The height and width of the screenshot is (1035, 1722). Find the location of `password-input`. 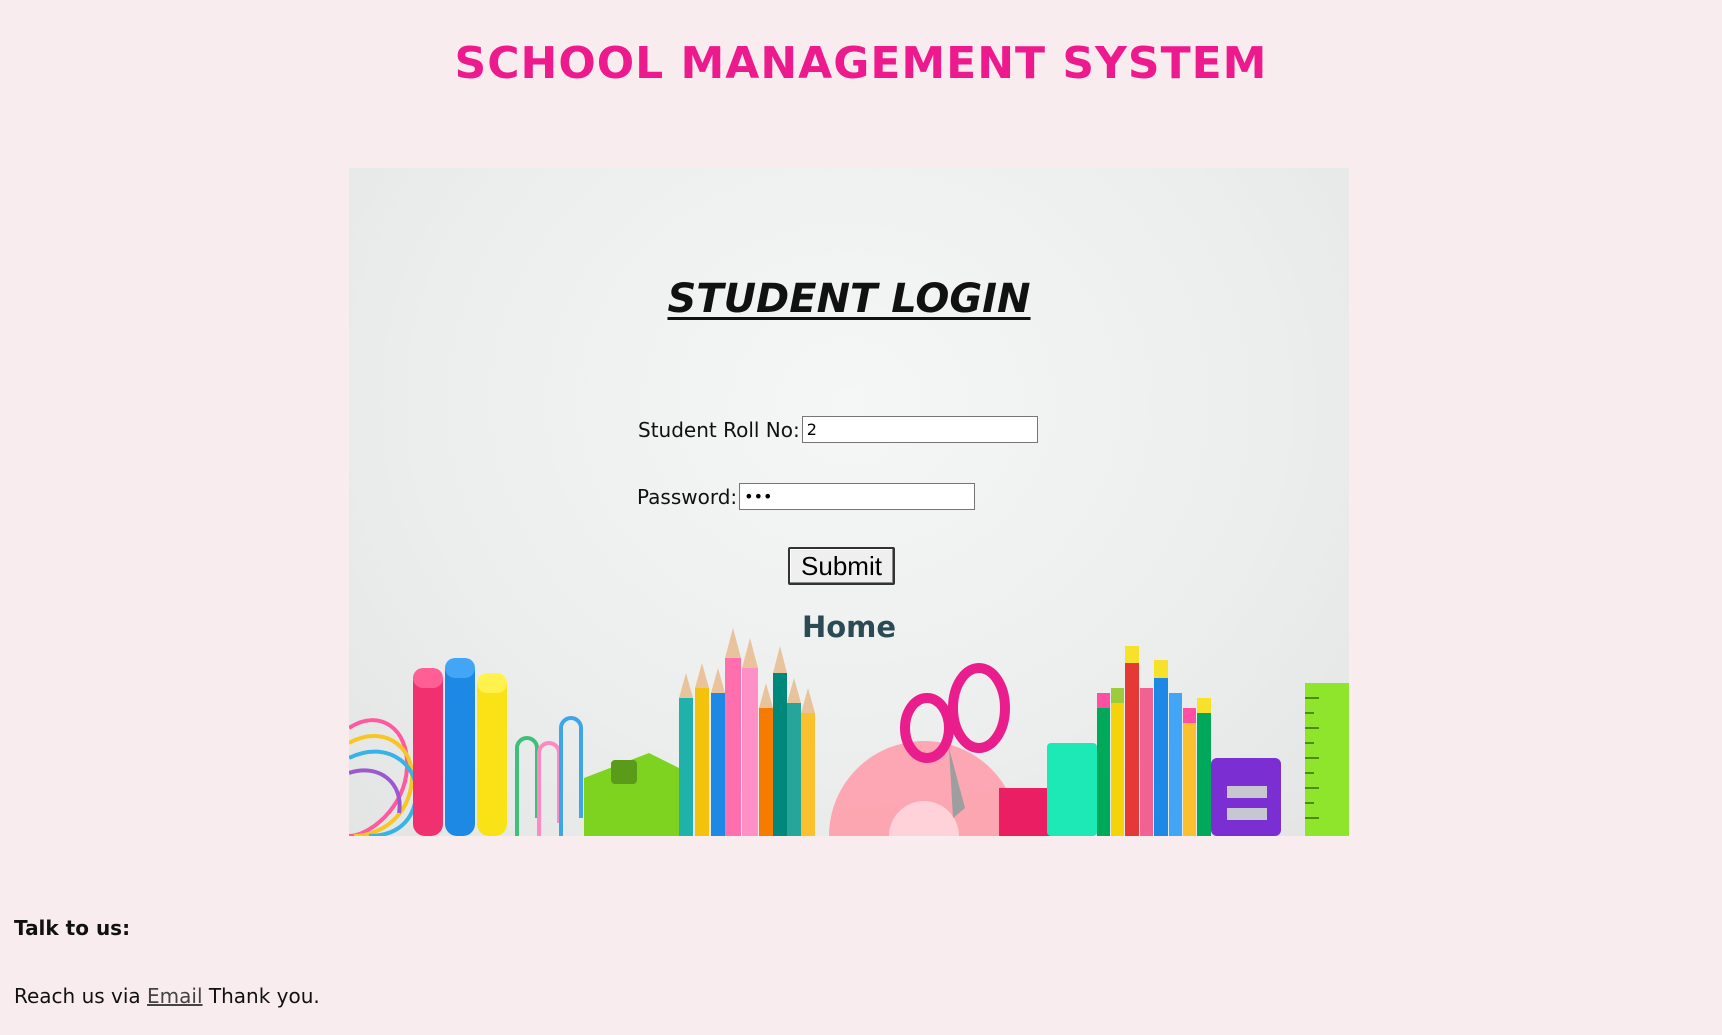

password-input is located at coordinates (857, 496).